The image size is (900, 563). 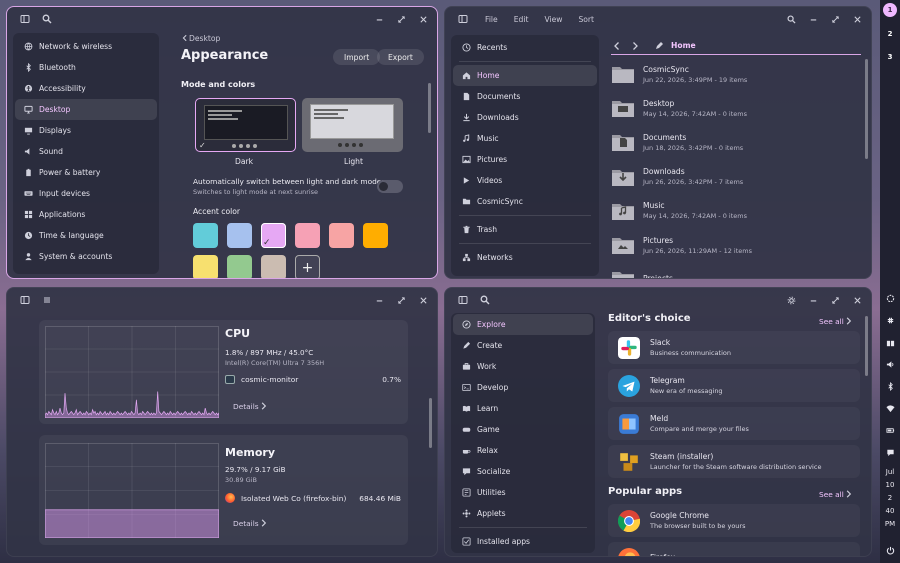 I want to click on sidebar-item-socialize: Socialize, so click(x=523, y=471).